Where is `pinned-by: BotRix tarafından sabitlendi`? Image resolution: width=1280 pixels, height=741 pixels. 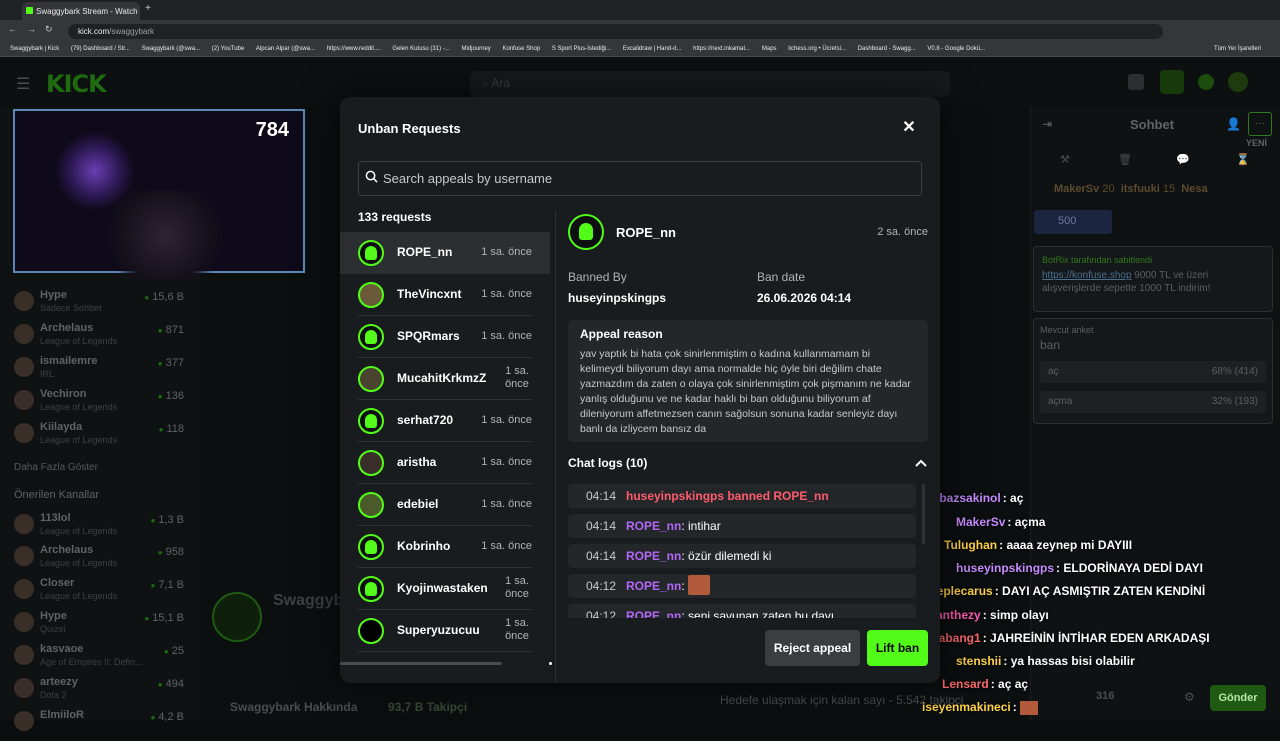 pinned-by: BotRix tarafından sabitlendi is located at coordinates (1097, 260).